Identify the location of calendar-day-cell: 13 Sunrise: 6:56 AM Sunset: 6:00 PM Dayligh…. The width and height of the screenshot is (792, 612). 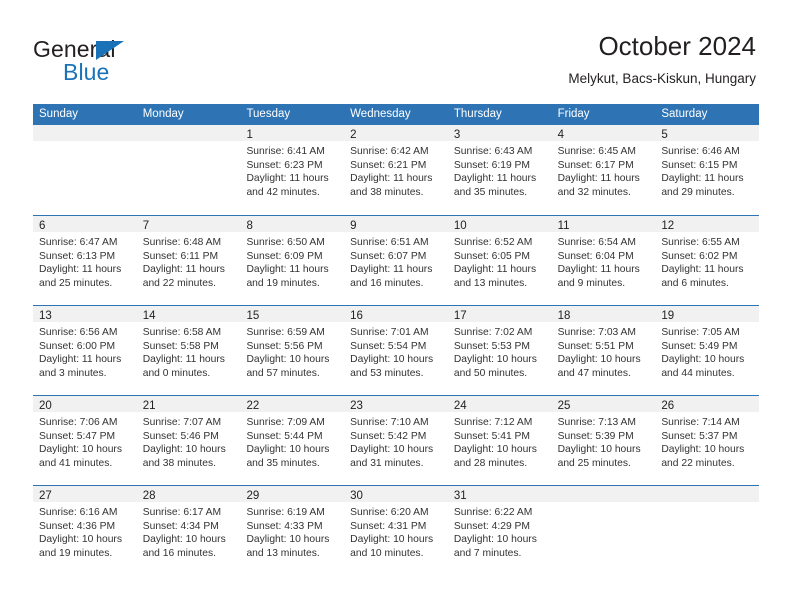
(85, 350).